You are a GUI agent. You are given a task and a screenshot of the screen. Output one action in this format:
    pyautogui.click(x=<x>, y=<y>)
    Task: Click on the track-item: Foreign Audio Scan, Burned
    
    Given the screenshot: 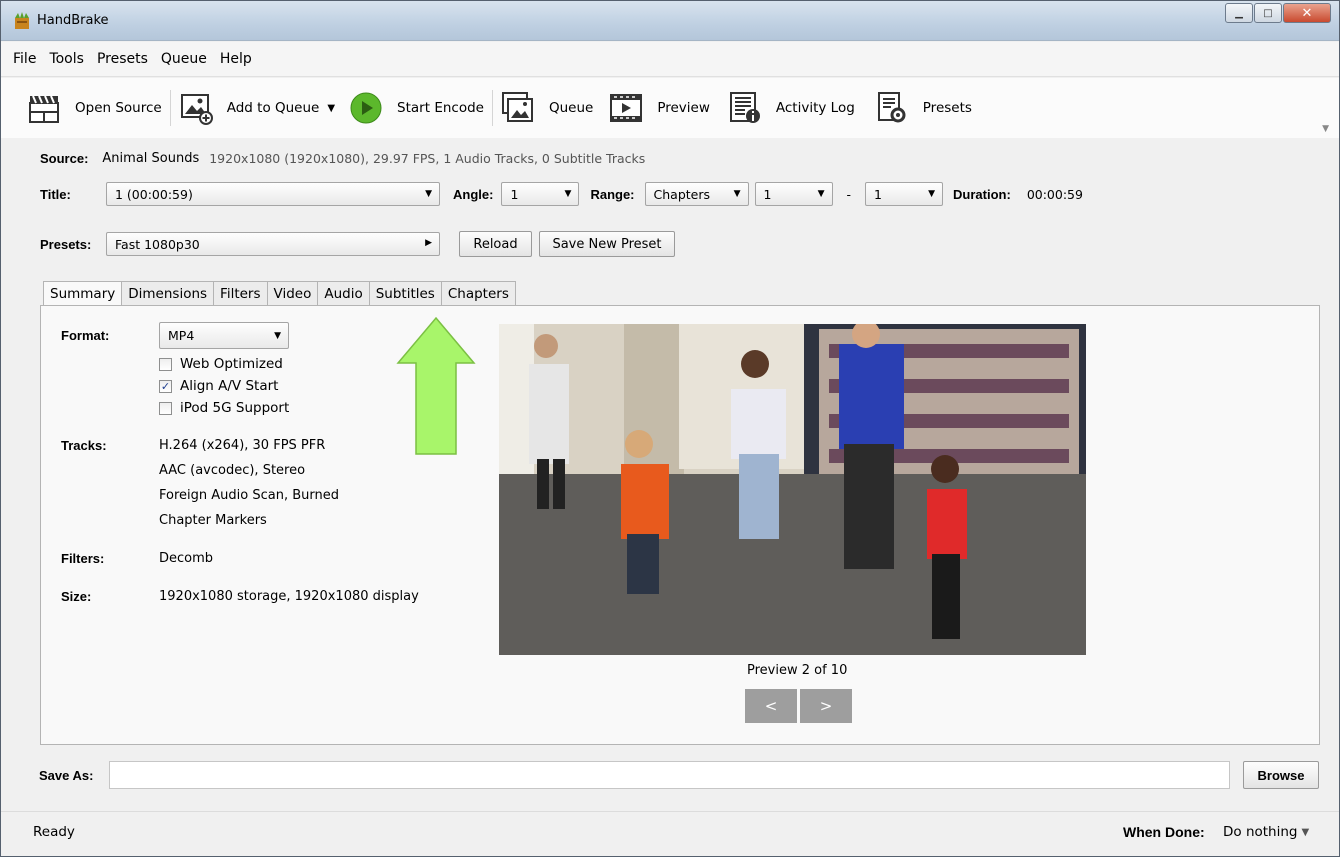 What is the action you would take?
    pyautogui.click(x=249, y=495)
    